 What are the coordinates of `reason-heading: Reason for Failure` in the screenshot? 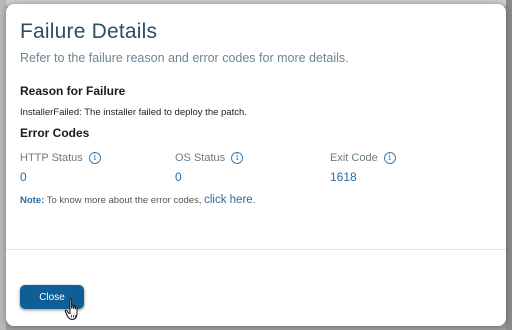 It's located at (73, 91).